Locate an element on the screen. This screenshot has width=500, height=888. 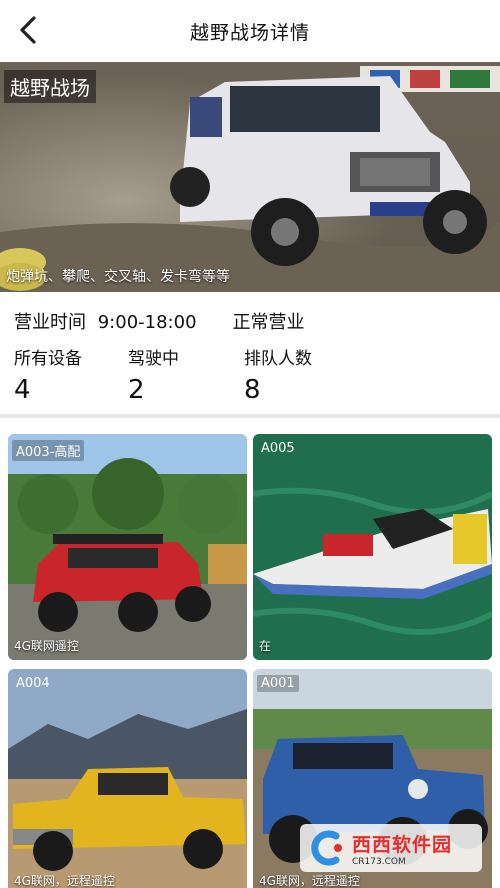
stat-value: 8 is located at coordinates (252, 390).